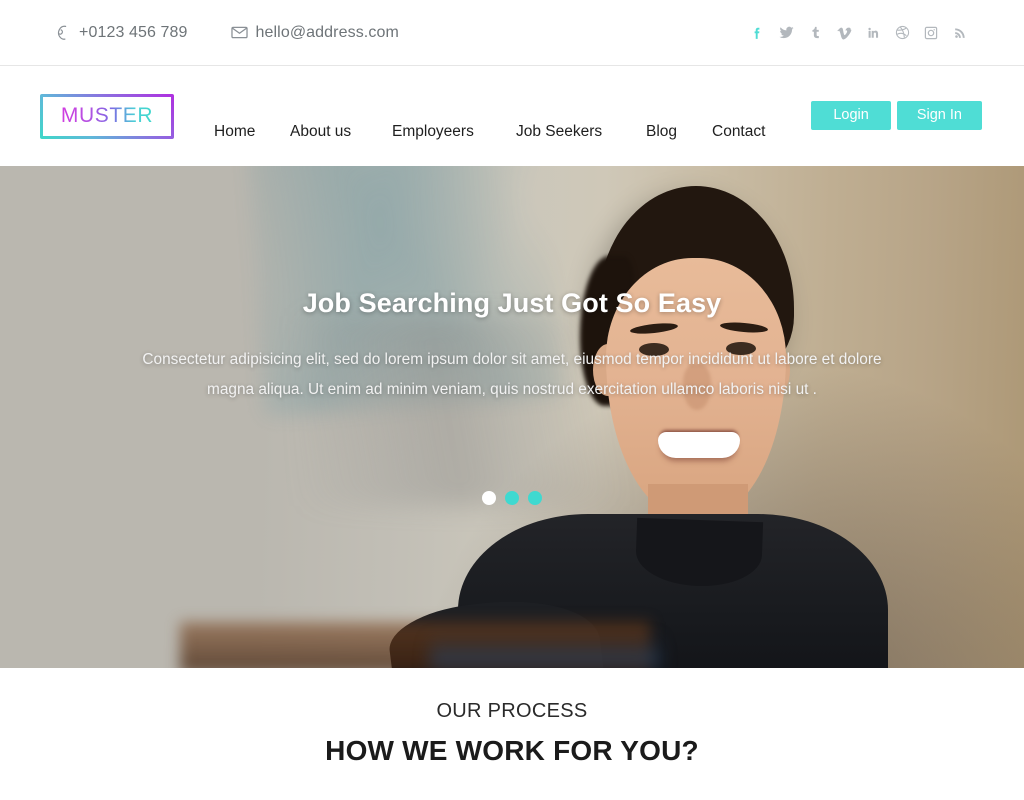  Describe the element at coordinates (939, 115) in the screenshot. I see `signin-button: Sign In` at that location.